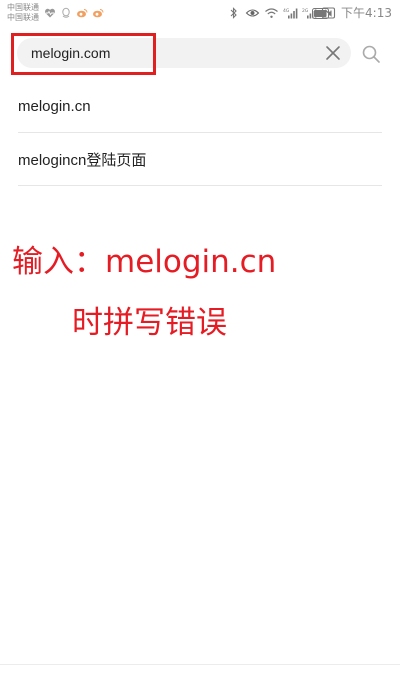 This screenshot has height=673, width=400. Describe the element at coordinates (200, 664) in the screenshot. I see `bottom-divider` at that location.